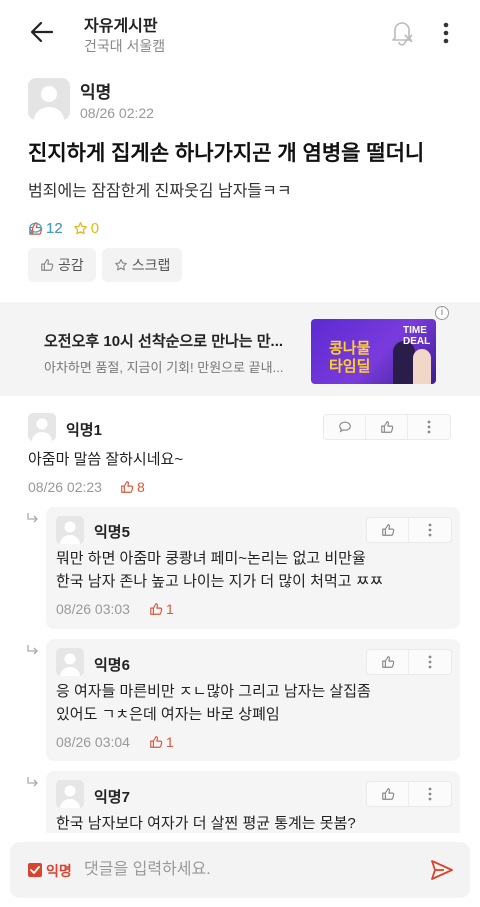 The width and height of the screenshot is (480, 907). What do you see at coordinates (402, 32) in the screenshot?
I see `bell-off-icon` at bounding box center [402, 32].